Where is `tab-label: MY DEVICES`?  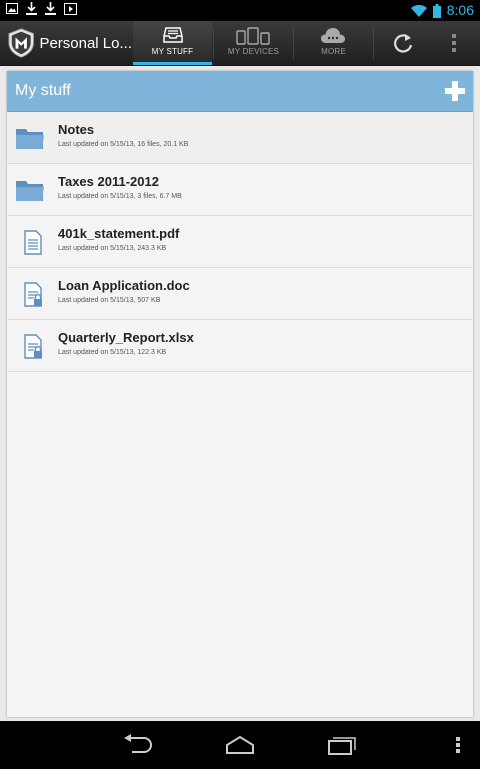
tab-label: MY DEVICES is located at coordinates (253, 51).